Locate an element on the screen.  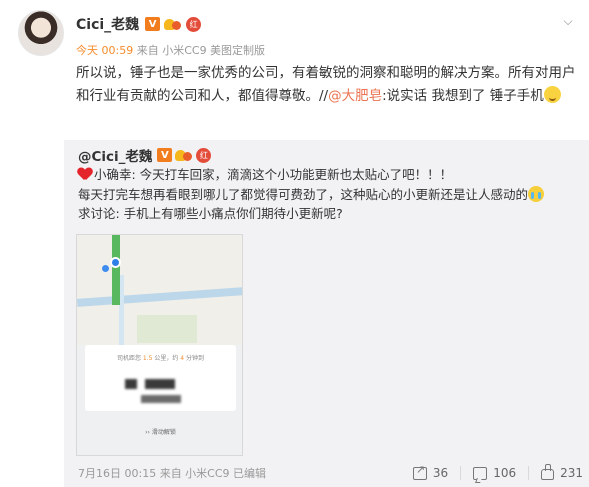
repost-line-3-text: 求讨论: 手机上有哪些小痛点你们期待小更新呢? is located at coordinates (210, 213).